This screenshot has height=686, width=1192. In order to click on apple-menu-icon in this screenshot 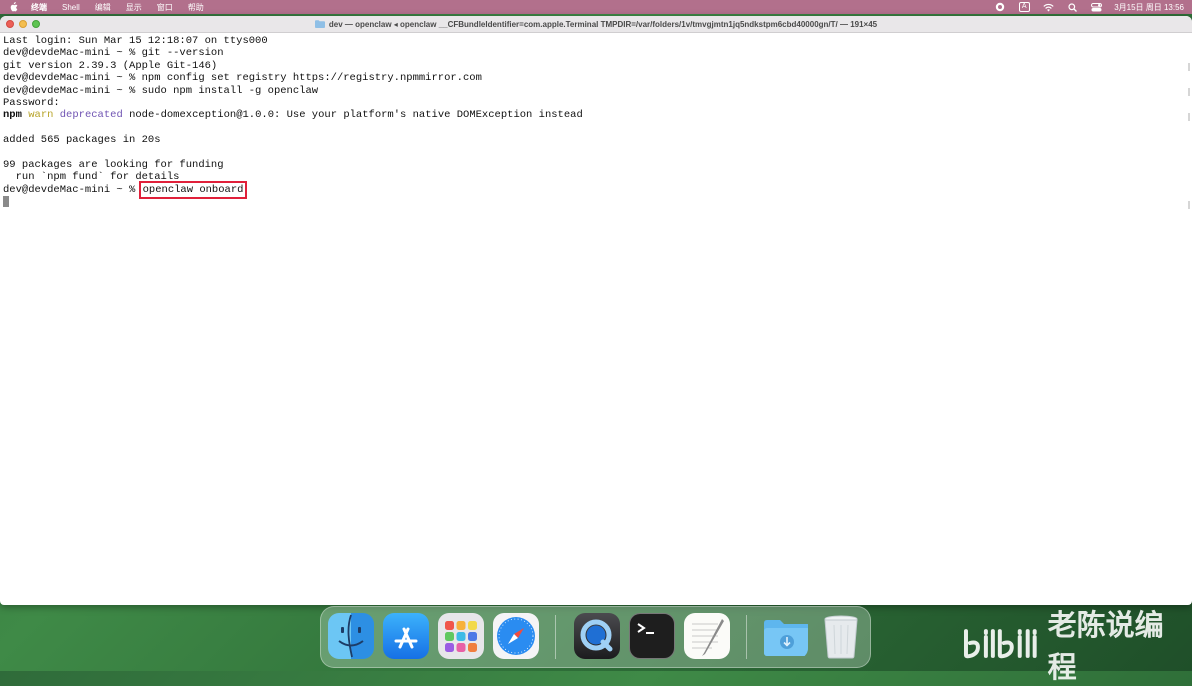, I will do `click(13, 7)`.